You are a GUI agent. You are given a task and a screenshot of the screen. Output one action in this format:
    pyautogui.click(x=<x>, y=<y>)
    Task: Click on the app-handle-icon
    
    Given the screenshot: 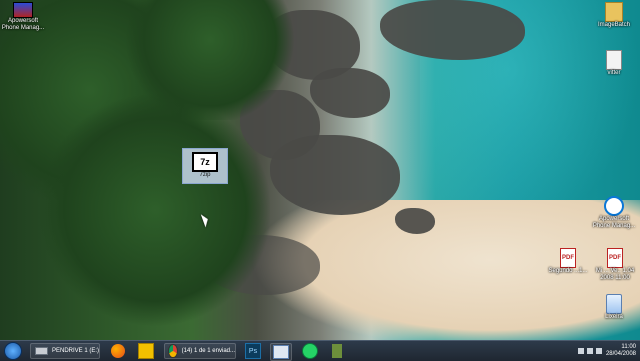 What is the action you would take?
    pyautogui.click(x=337, y=351)
    